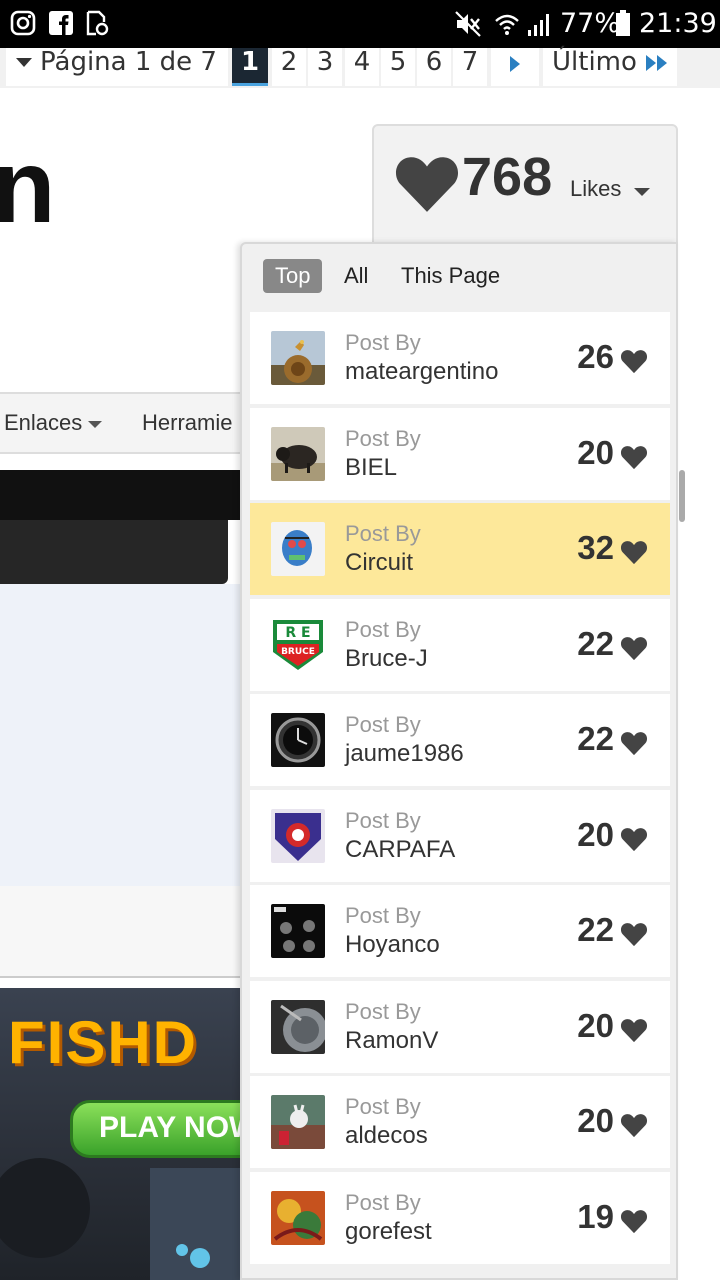  I want to click on ad-title: FISHD, so click(103, 1042).